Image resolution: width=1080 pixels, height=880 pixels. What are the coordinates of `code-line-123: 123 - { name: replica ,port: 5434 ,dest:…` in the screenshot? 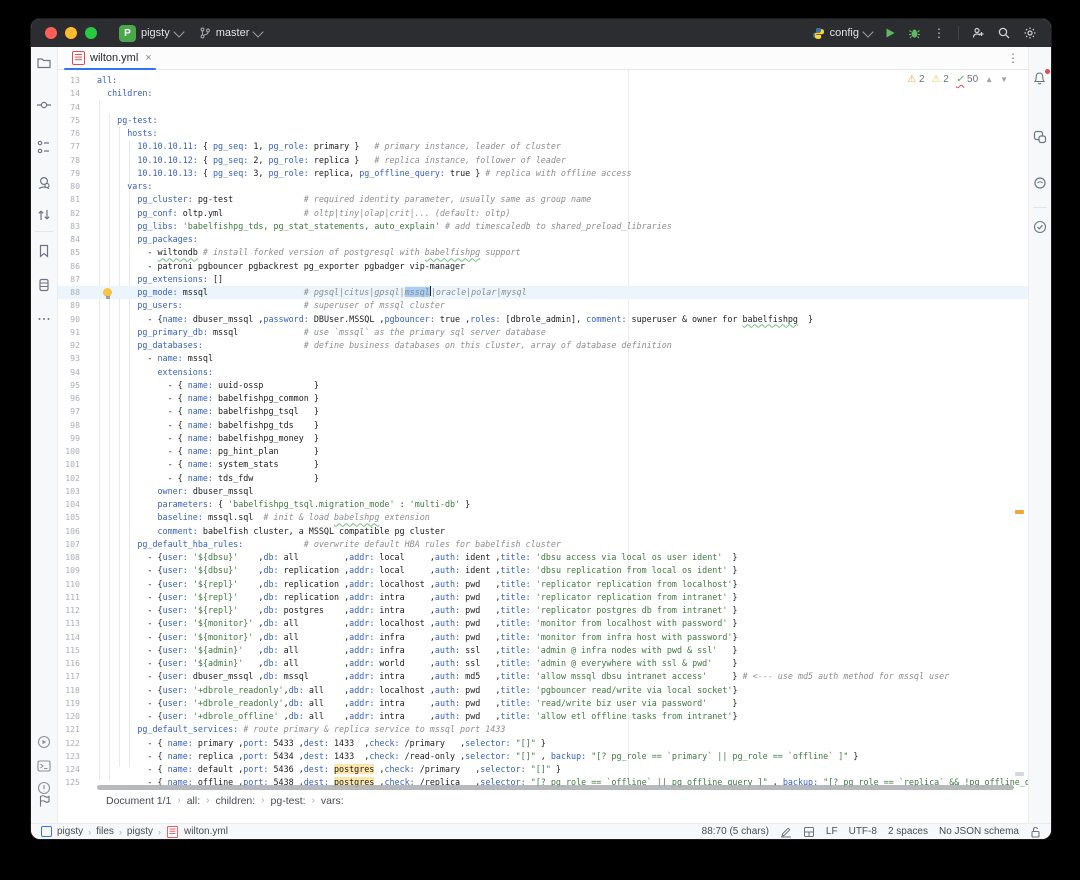 It's located at (543, 756).